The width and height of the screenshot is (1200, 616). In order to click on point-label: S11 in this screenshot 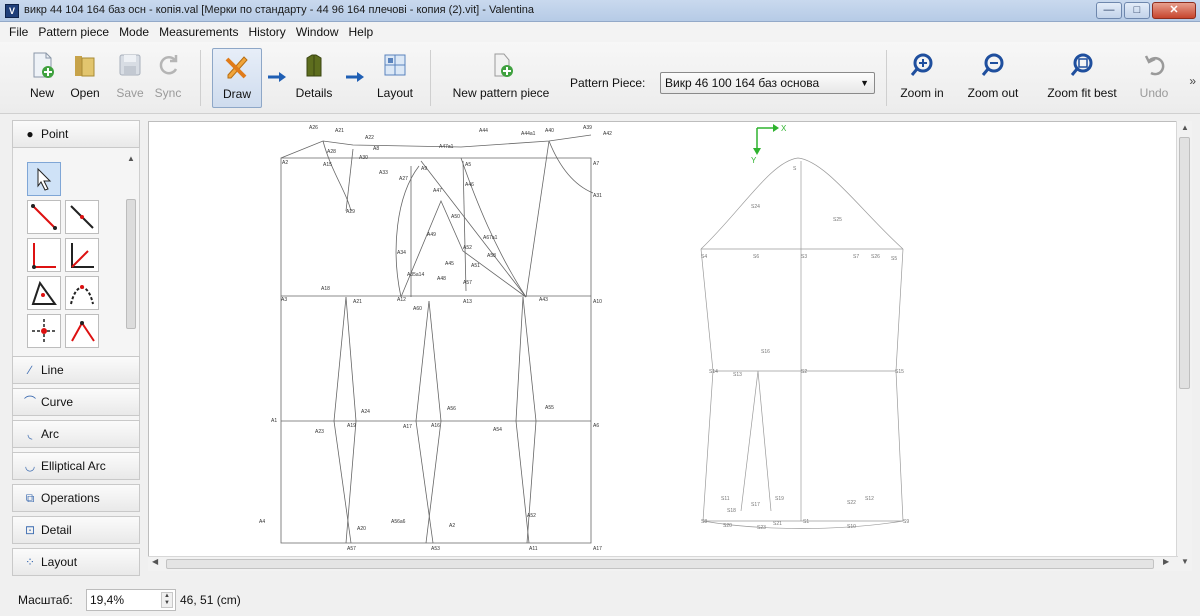, I will do `click(725, 499)`.